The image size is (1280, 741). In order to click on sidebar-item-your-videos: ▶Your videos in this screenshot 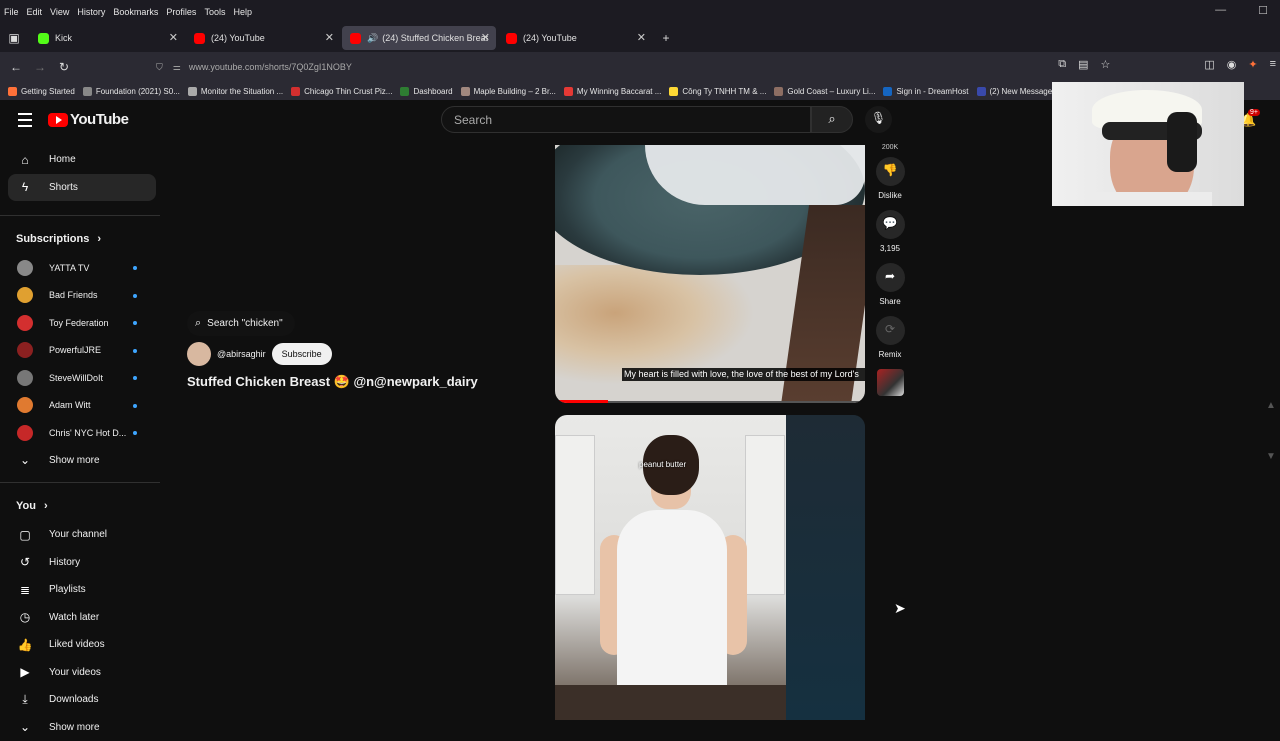, I will do `click(80, 673)`.